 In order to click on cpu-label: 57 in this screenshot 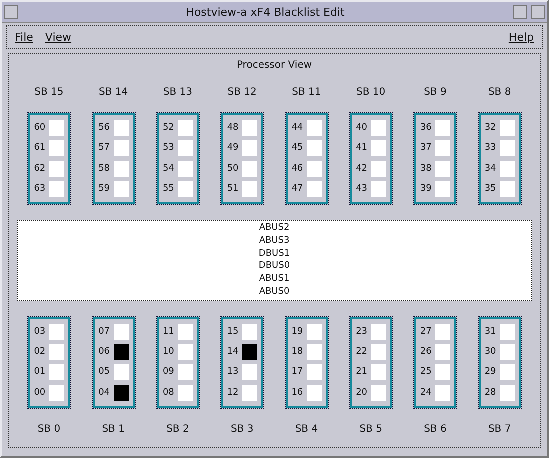, I will do `click(104, 148)`.